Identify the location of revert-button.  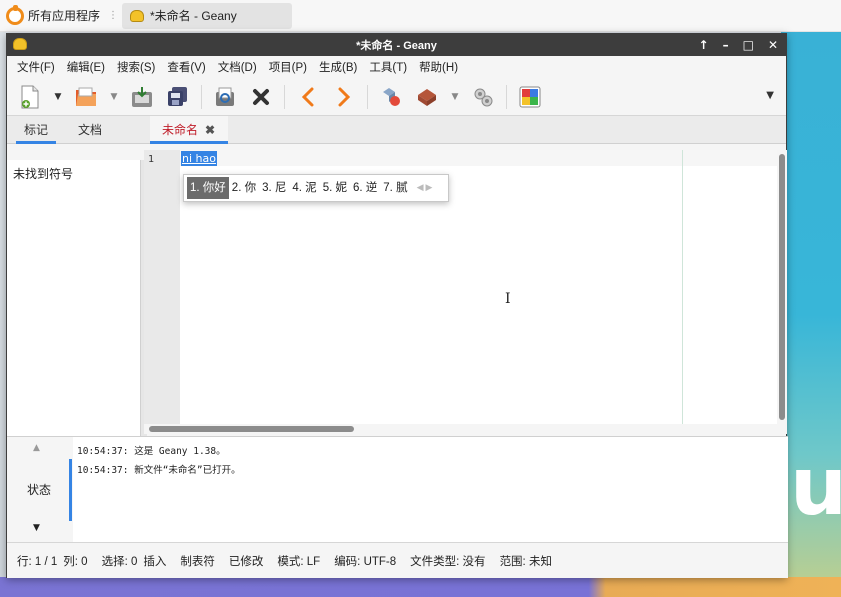
(225, 97).